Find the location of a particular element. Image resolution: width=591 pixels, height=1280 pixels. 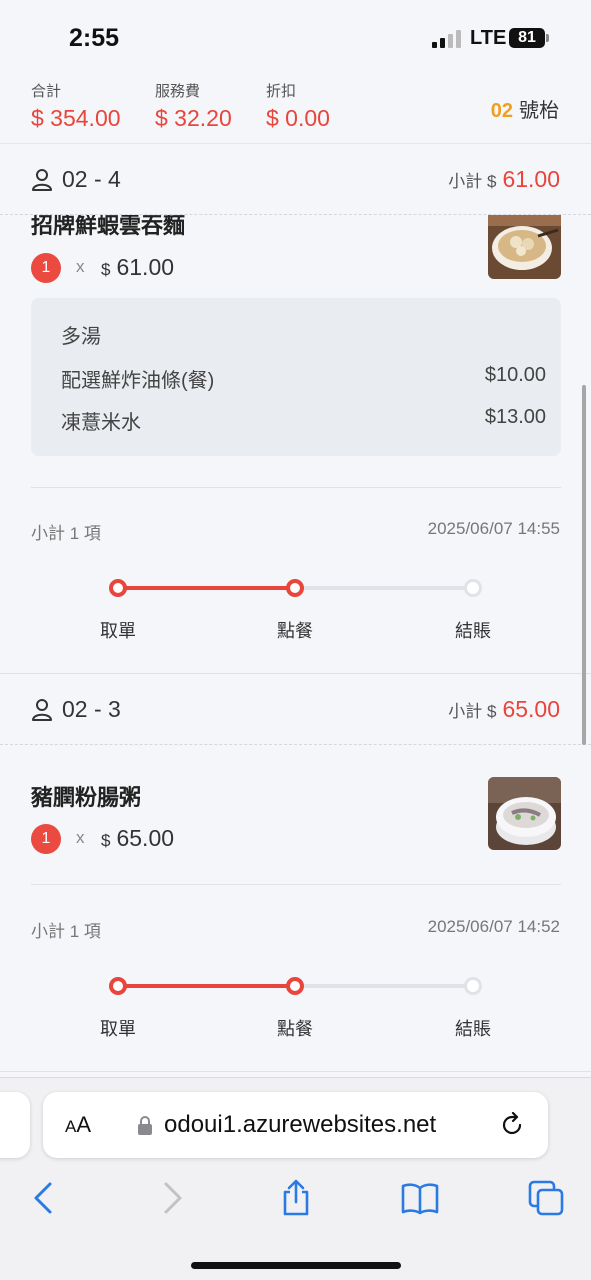

order-id: 02 - 3 is located at coordinates (91, 709).